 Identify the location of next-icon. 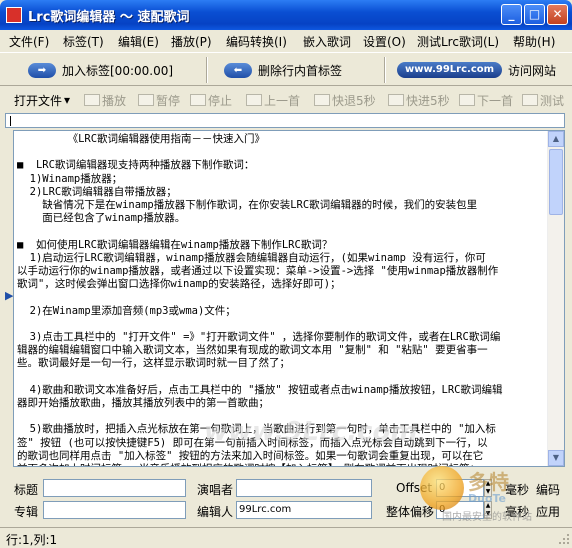
(467, 100).